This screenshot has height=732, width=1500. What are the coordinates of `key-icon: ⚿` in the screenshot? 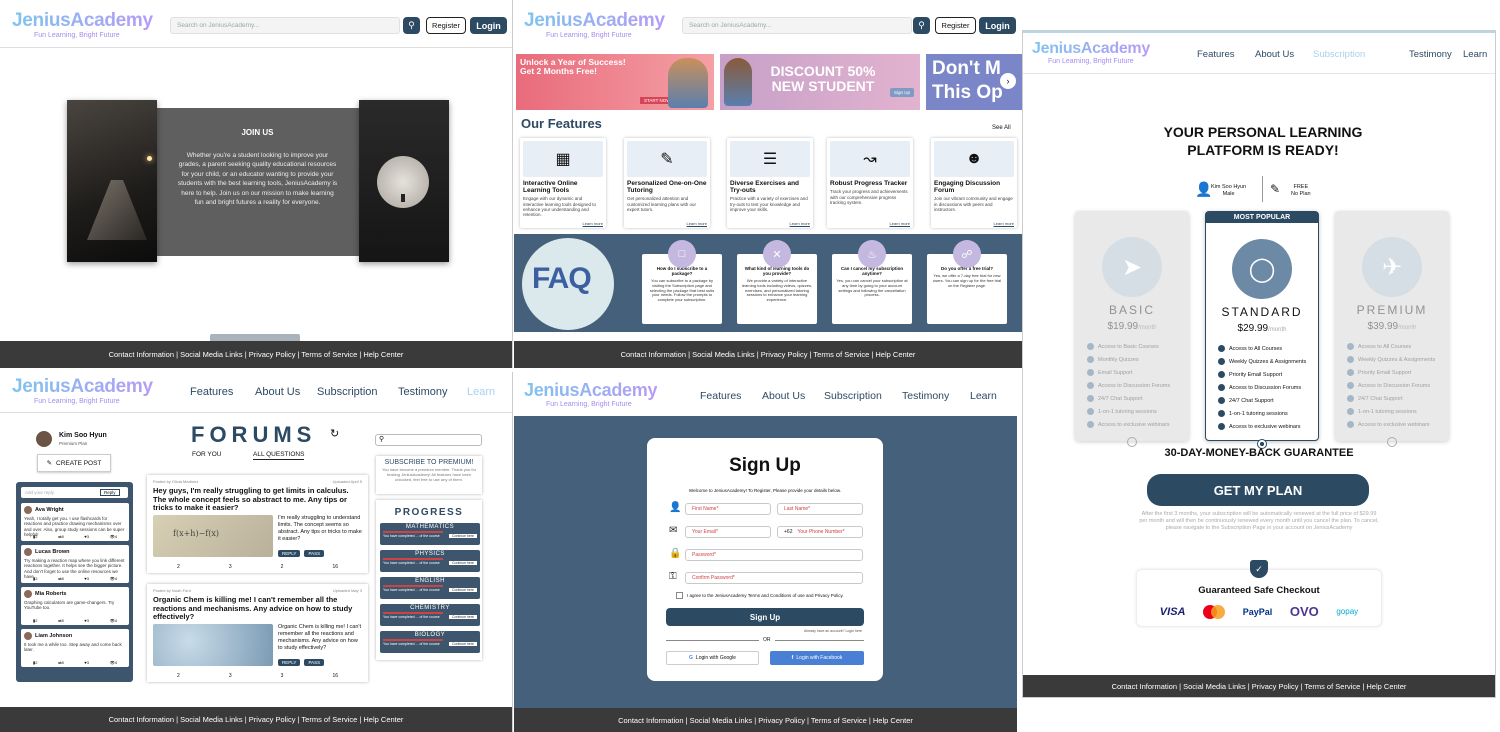 It's located at (673, 576).